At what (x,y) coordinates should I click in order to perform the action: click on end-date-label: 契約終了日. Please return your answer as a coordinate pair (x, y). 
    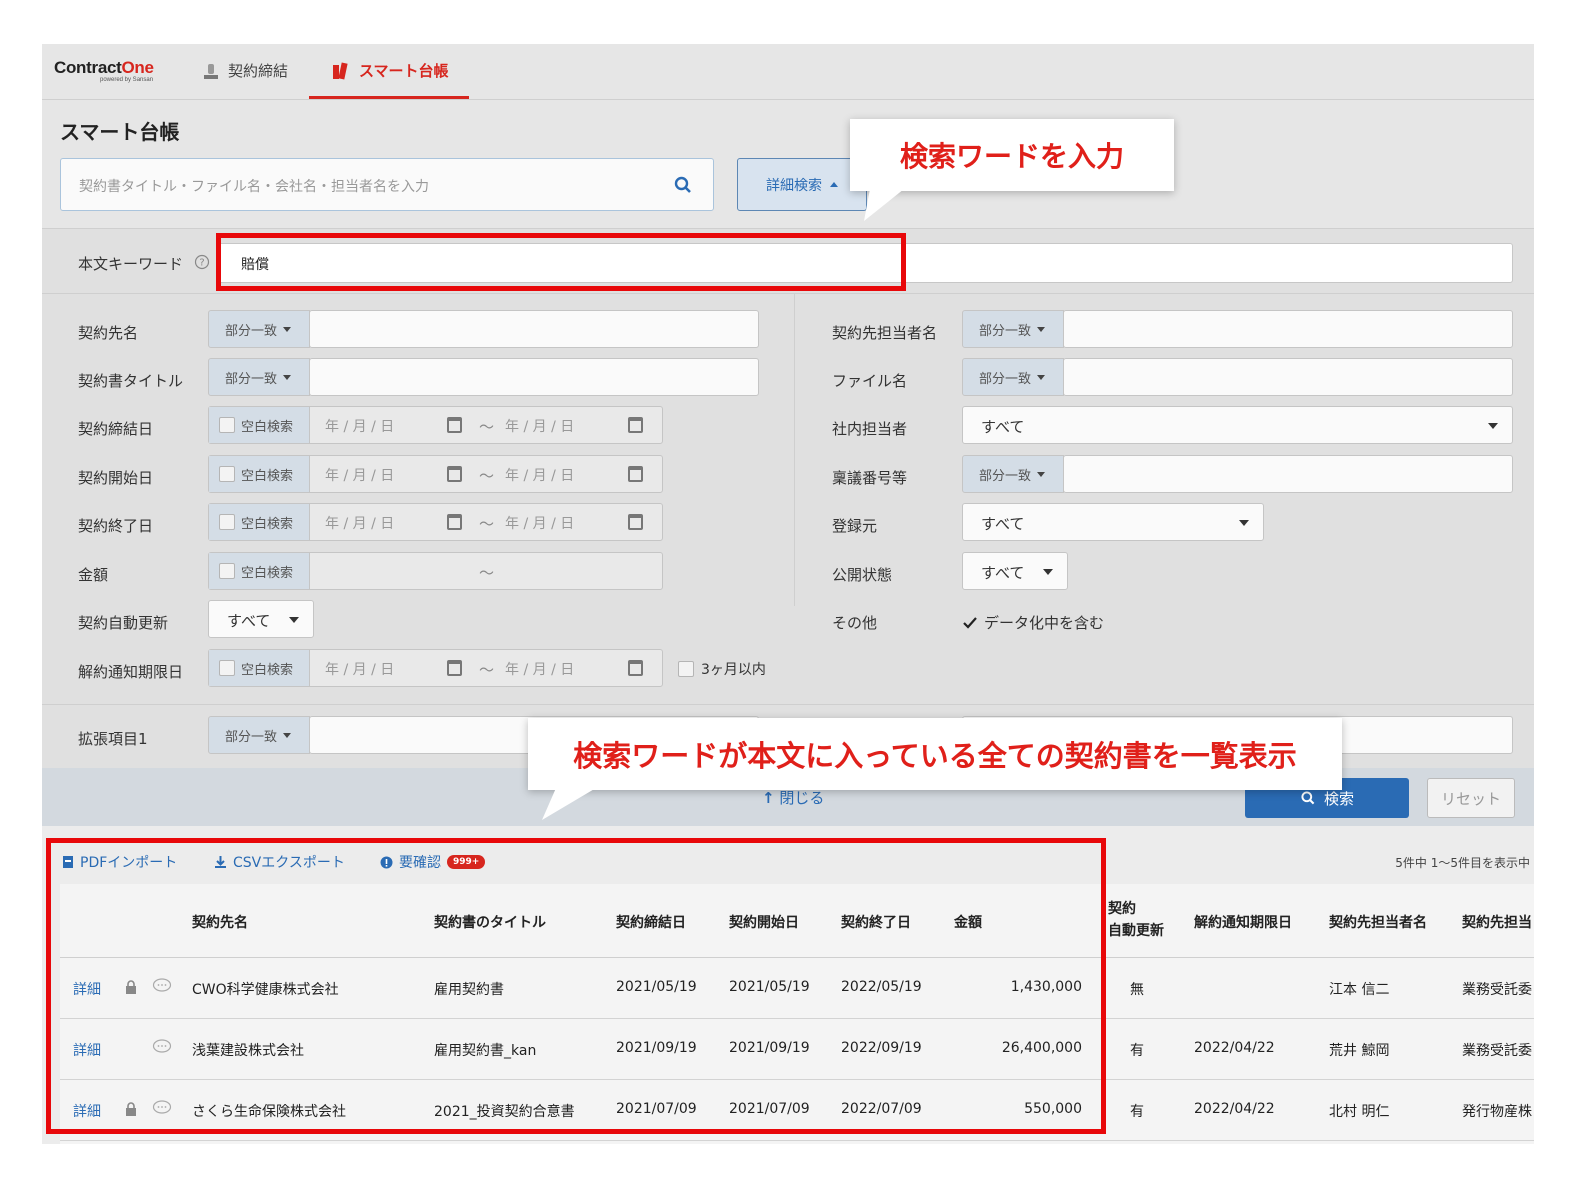
    Looking at the image, I should click on (116, 526).